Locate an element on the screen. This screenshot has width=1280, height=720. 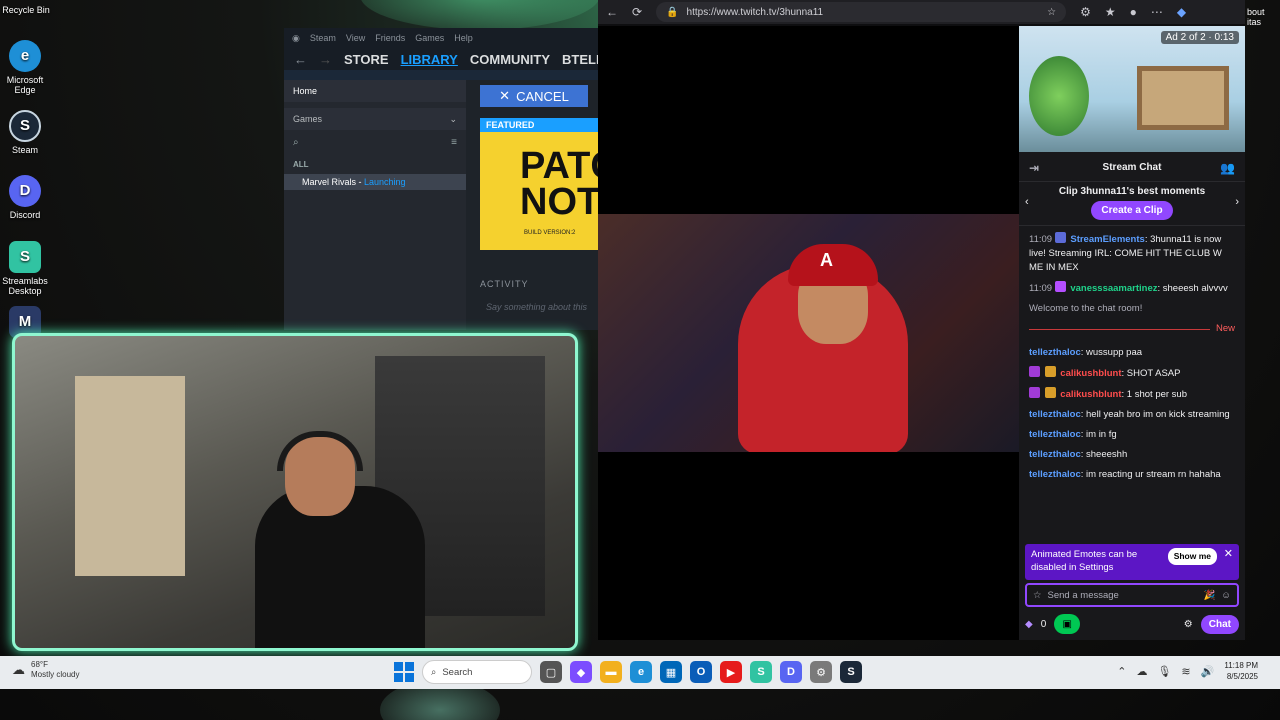
more-menu-icon: ⋯ is located at coordinates (1157, 12).